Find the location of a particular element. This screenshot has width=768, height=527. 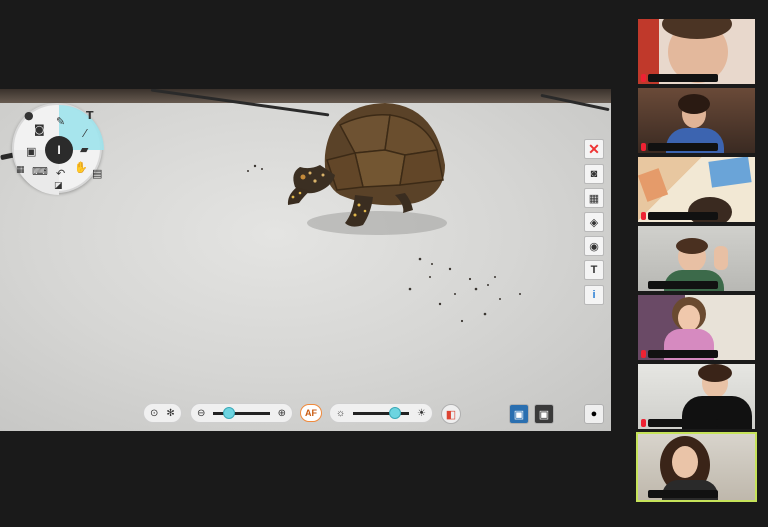

text-icon: T is located at coordinates (90, 115).